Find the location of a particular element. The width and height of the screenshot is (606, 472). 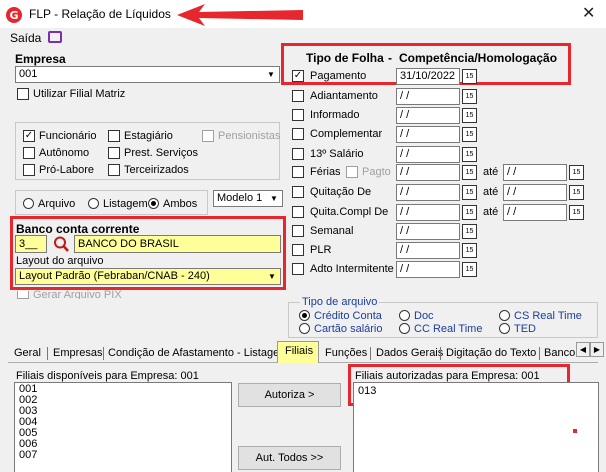

estagiario-label: Estagiário is located at coordinates (148, 136).